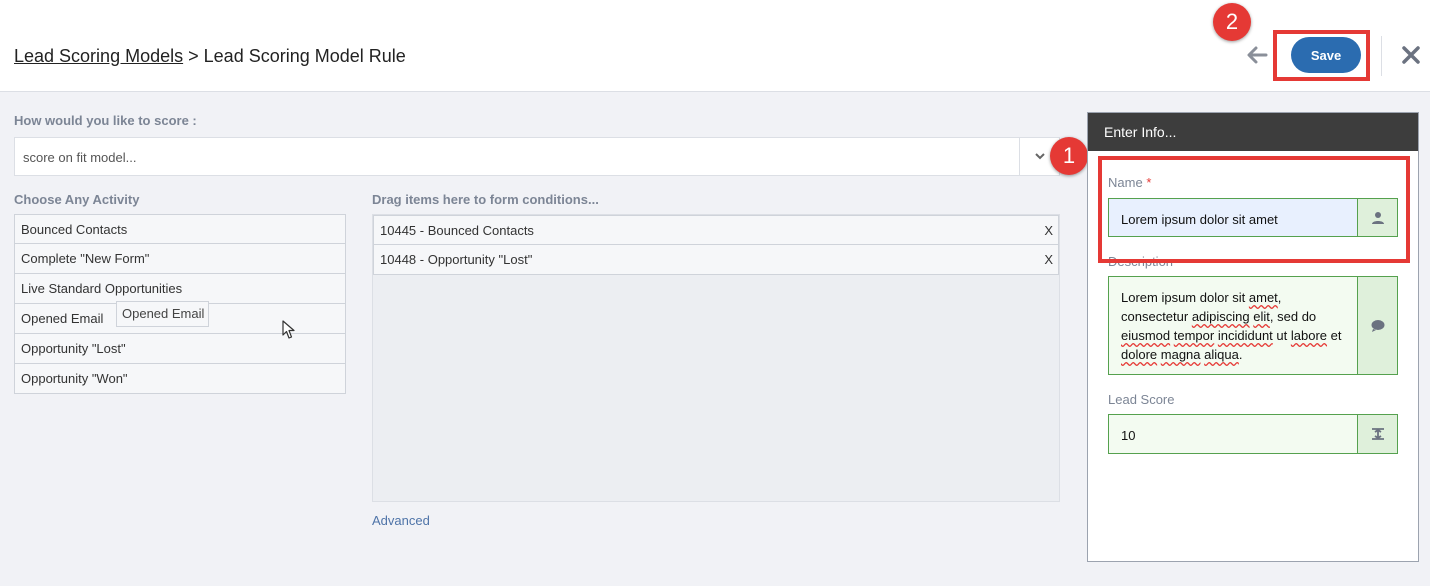 The height and width of the screenshot is (586, 1430). I want to click on close-icon, so click(1411, 55).